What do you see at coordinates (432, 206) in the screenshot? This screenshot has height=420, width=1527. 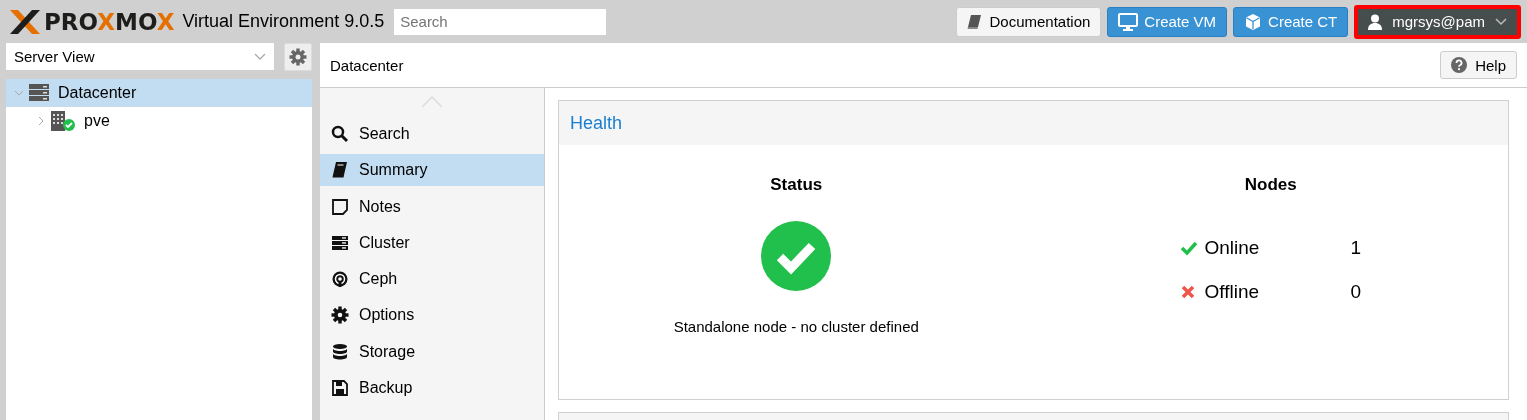 I see `nav-item: Notes` at bounding box center [432, 206].